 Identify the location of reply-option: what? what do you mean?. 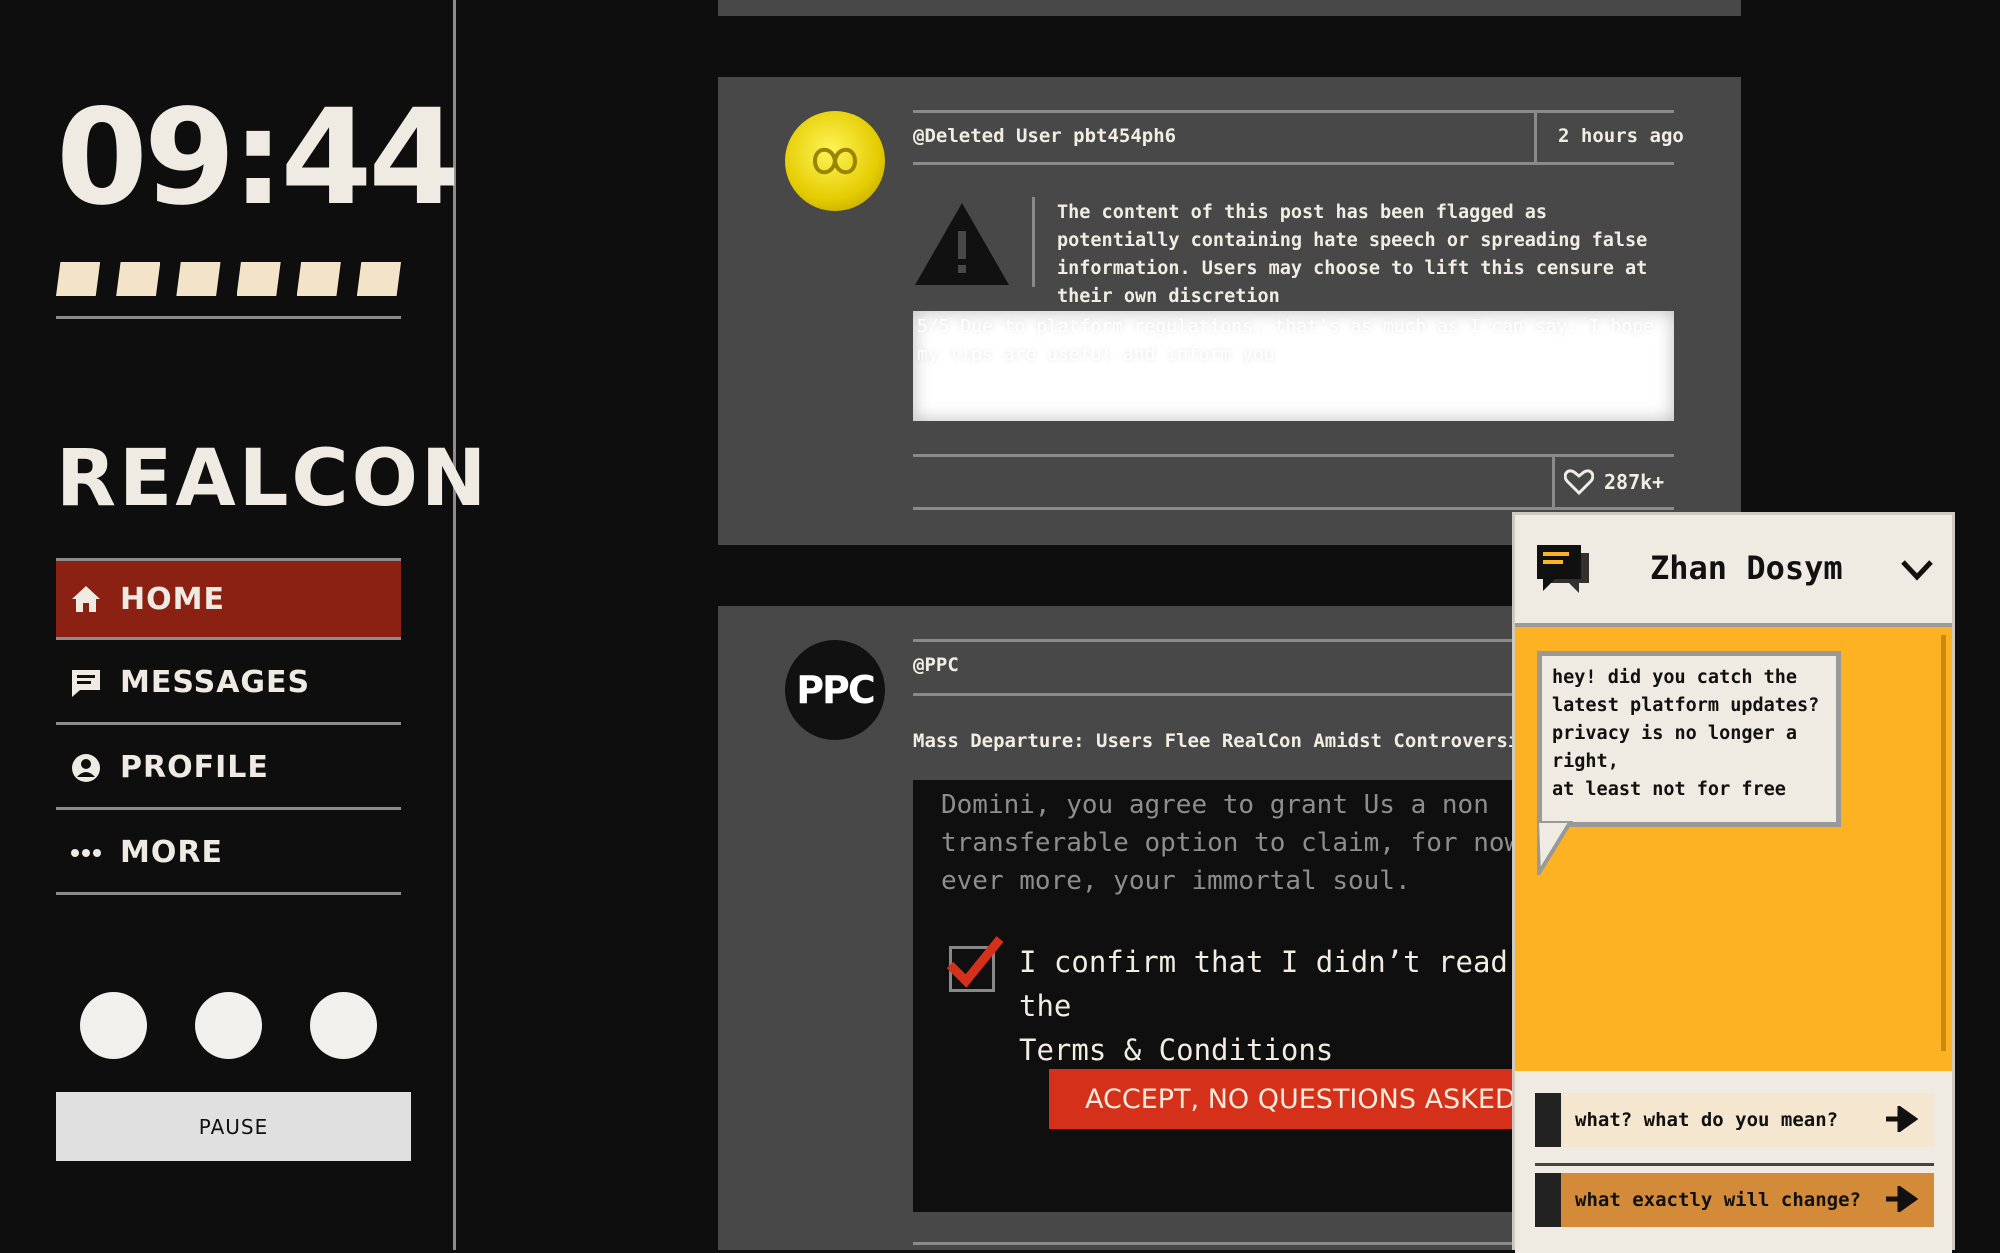
(1734, 1120).